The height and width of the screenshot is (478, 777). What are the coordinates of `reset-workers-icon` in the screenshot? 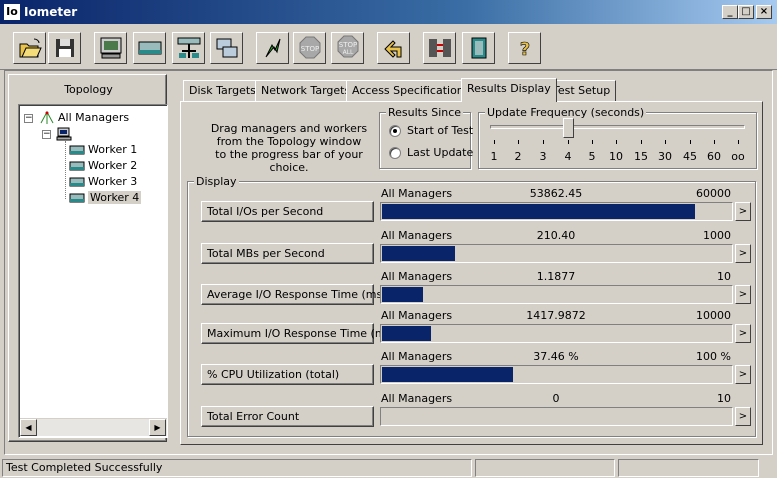 It's located at (392, 49).